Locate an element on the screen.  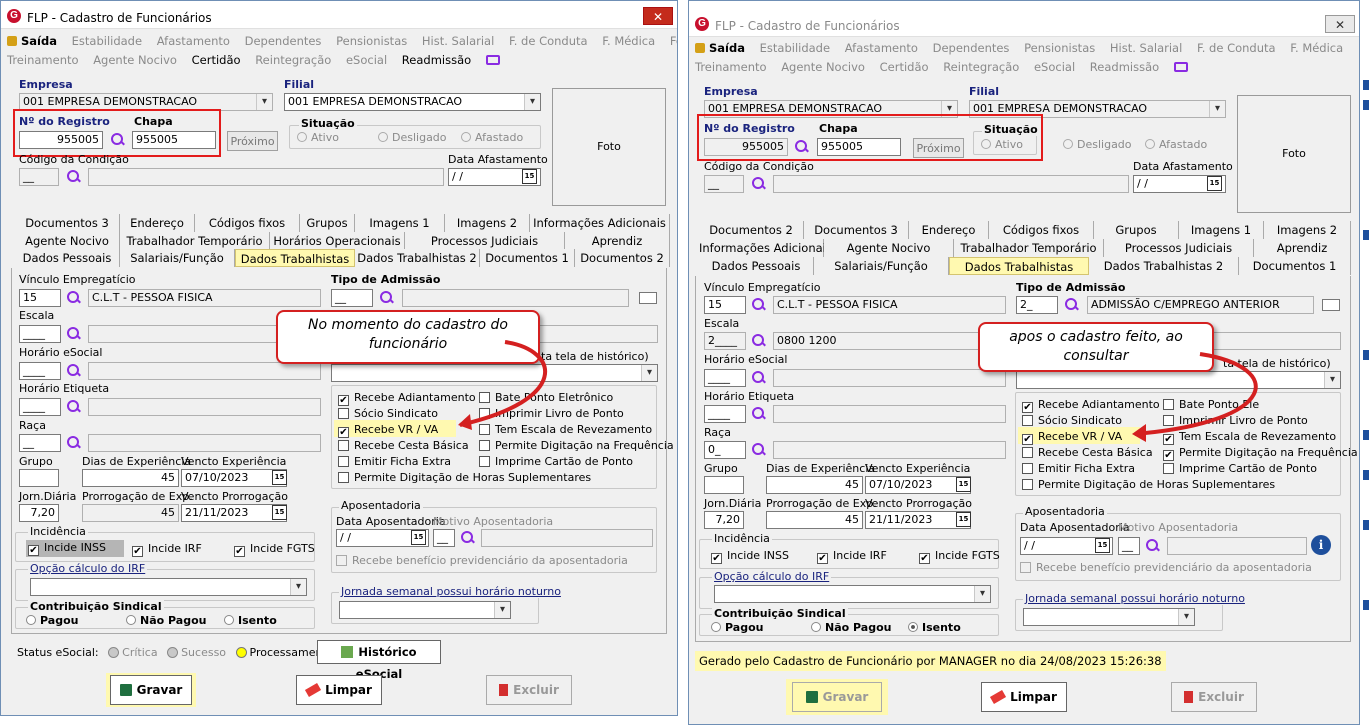
tab: Imagens 2 is located at coordinates (487, 223).